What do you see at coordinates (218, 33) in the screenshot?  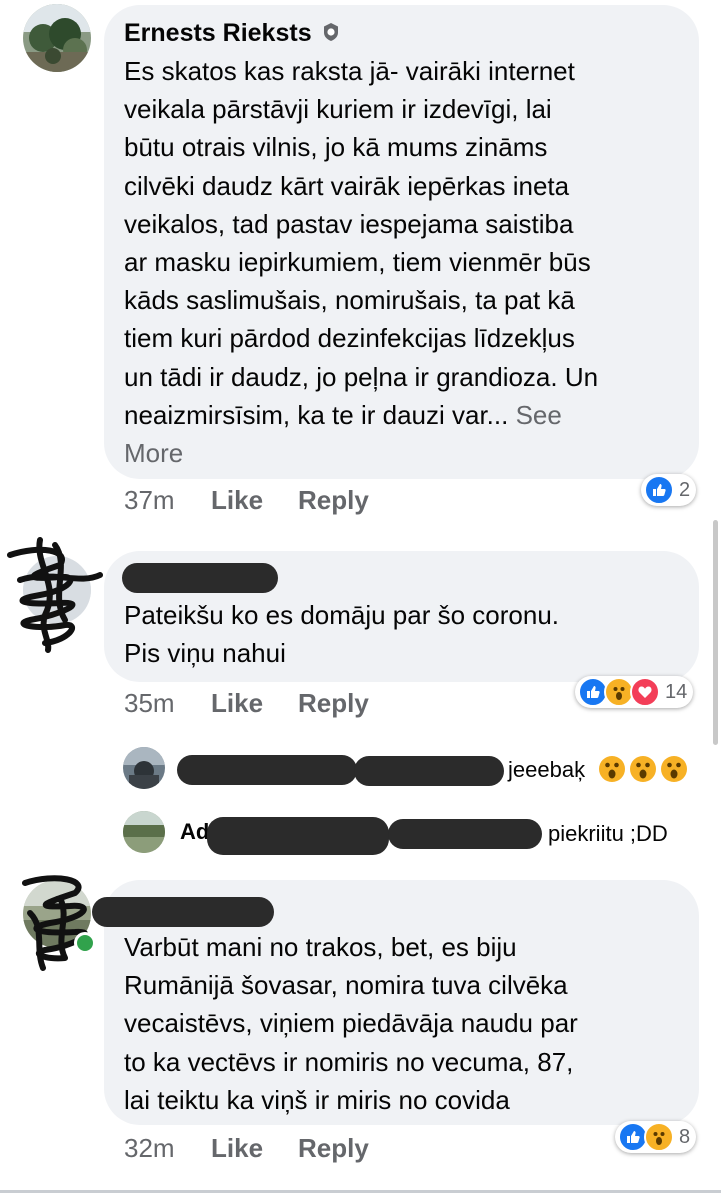 I see `comment-author-name: Ernests Rieksts` at bounding box center [218, 33].